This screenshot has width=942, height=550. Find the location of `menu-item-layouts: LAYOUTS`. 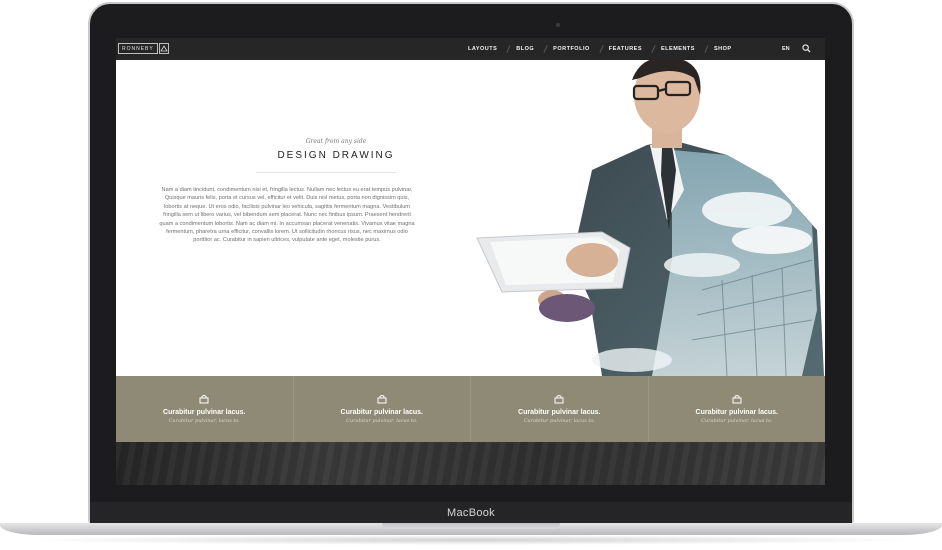

menu-item-layouts: LAYOUTS is located at coordinates (482, 49).